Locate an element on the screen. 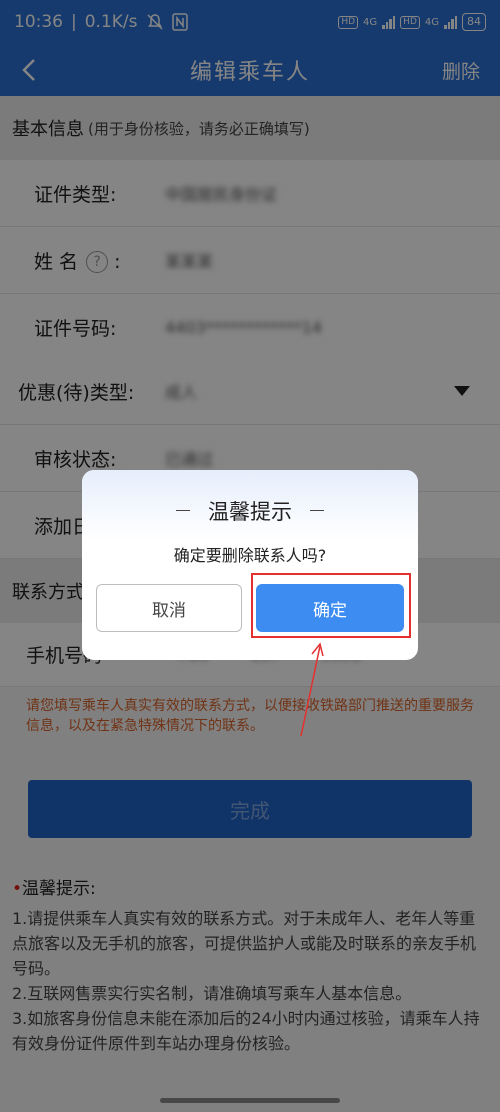 Image resolution: width=500 pixels, height=1112 pixels. annotation-highlight-box is located at coordinates (331, 605).